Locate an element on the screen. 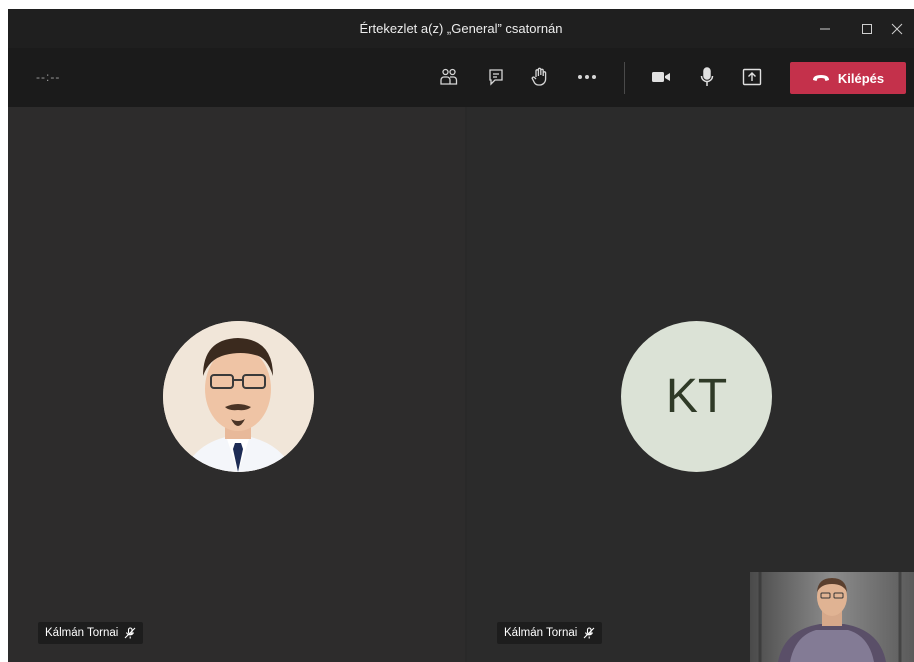 Image resolution: width=914 pixels, height=662 pixels. raise-hand-button is located at coordinates (540, 77).